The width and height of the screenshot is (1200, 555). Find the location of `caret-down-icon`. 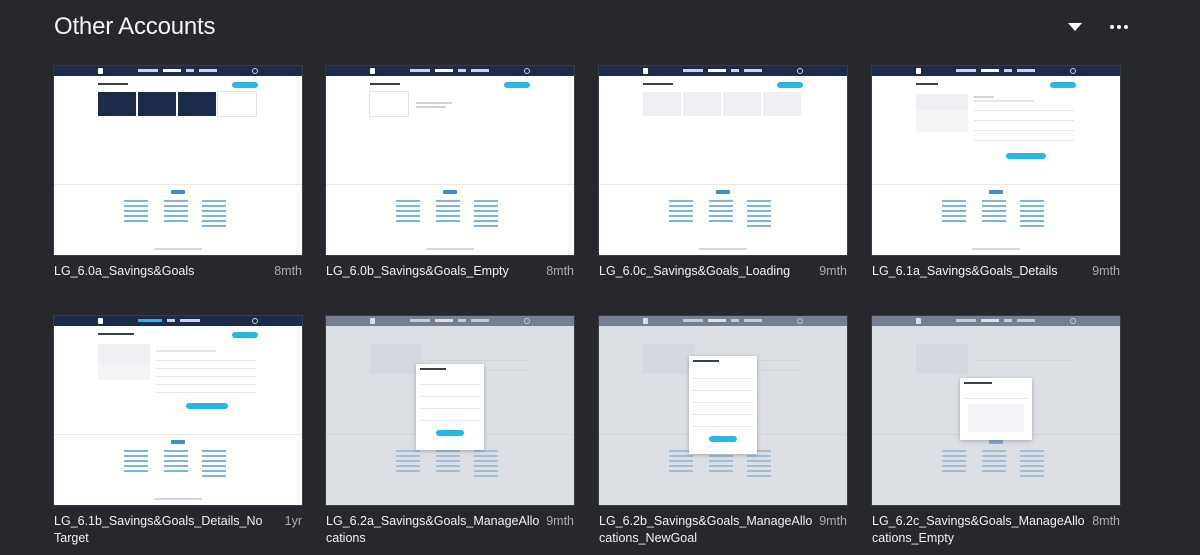

caret-down-icon is located at coordinates (1075, 27).